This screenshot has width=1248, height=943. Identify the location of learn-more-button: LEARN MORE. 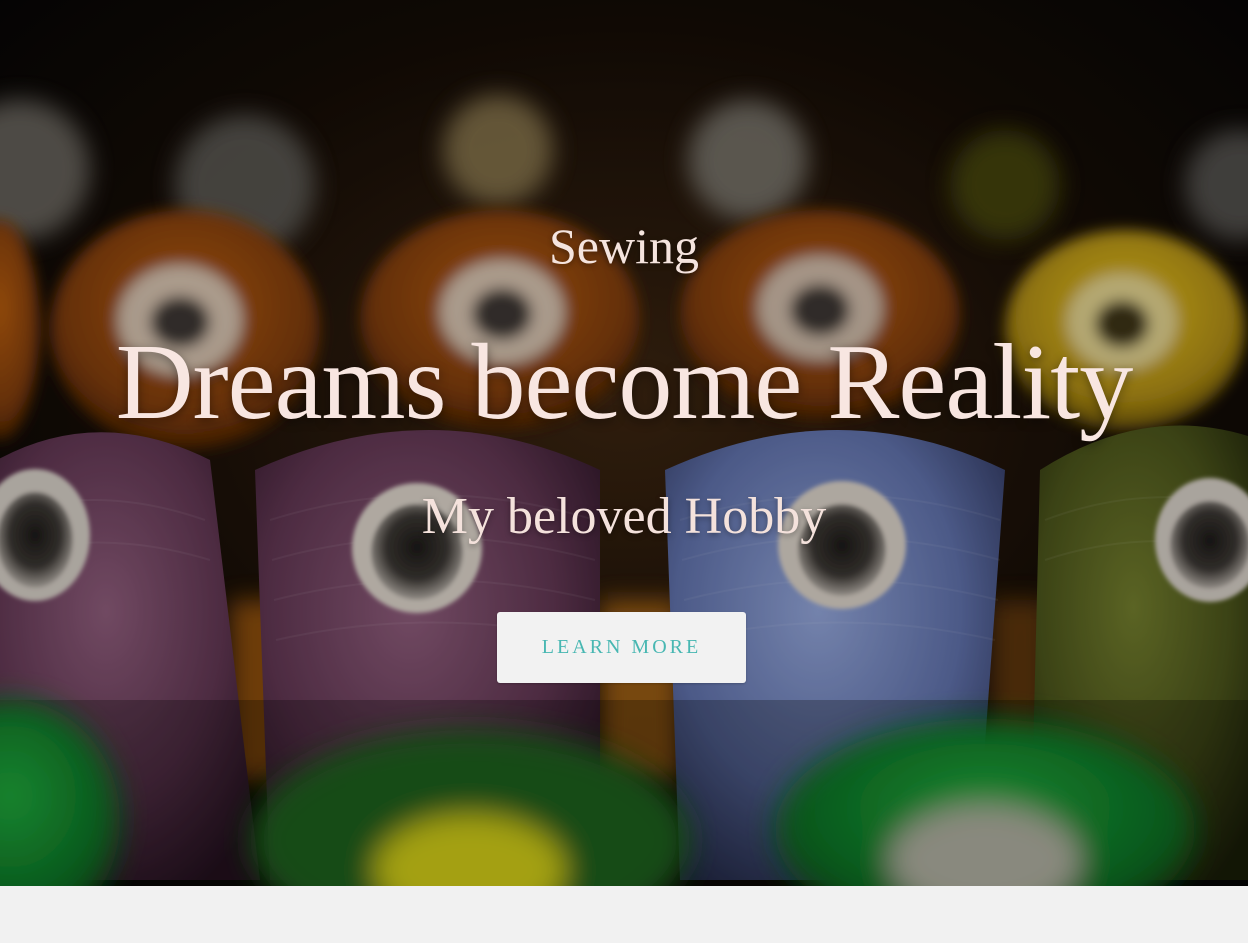
(621, 647).